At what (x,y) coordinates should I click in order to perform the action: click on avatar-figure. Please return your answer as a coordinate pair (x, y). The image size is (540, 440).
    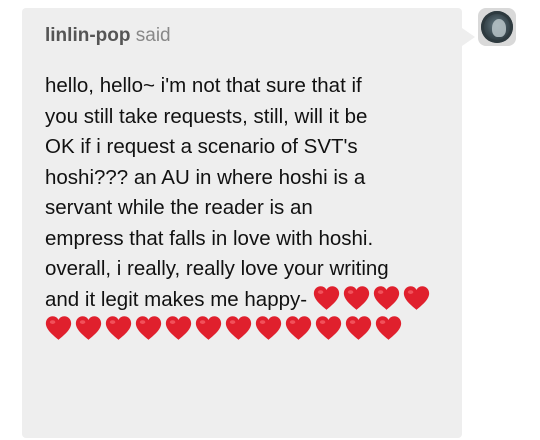
    Looking at the image, I should click on (499, 28).